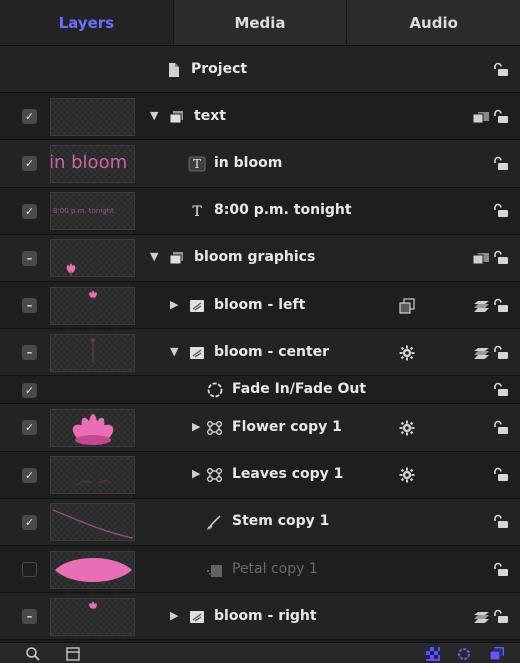 This screenshot has height=663, width=520. I want to click on layer-row: ✓ Fade In/Fade Out, so click(260, 390).